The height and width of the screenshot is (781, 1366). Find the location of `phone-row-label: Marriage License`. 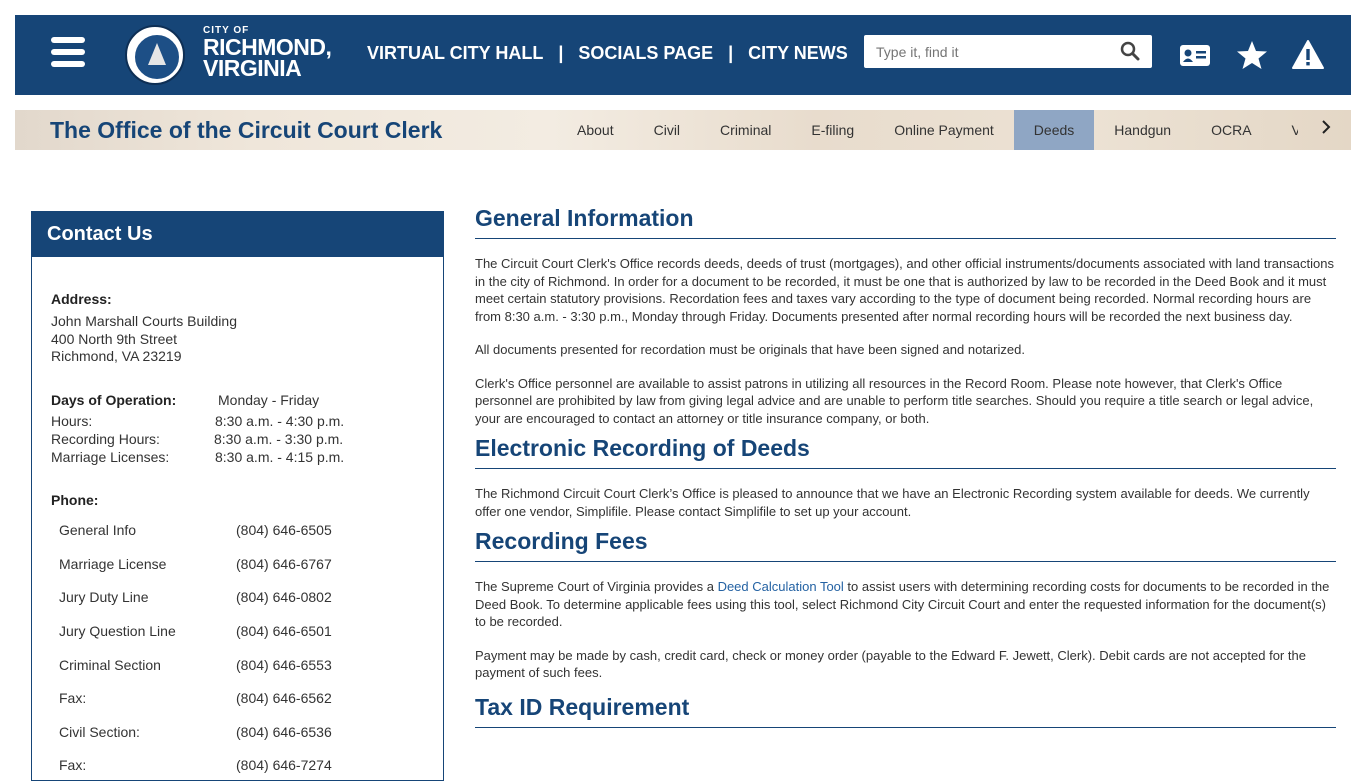

phone-row-label: Marriage License is located at coordinates (113, 564).